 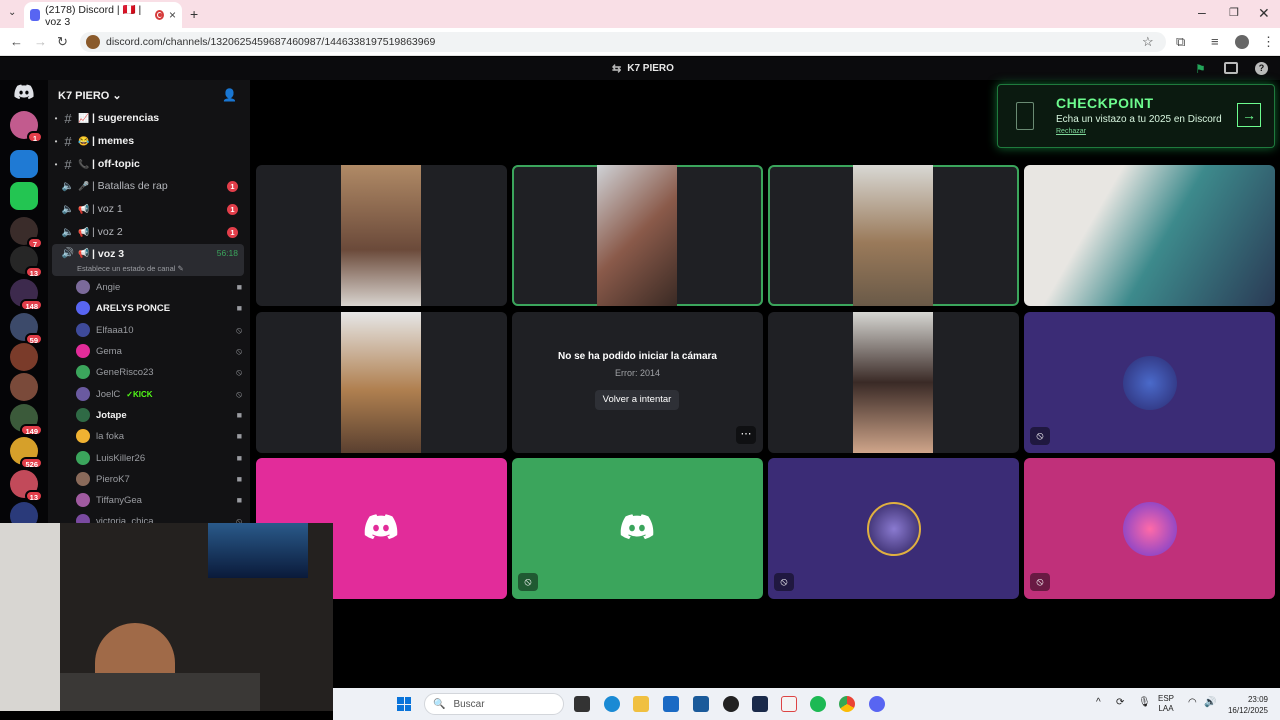 I want to click on outlook-icon, so click(x=701, y=704).